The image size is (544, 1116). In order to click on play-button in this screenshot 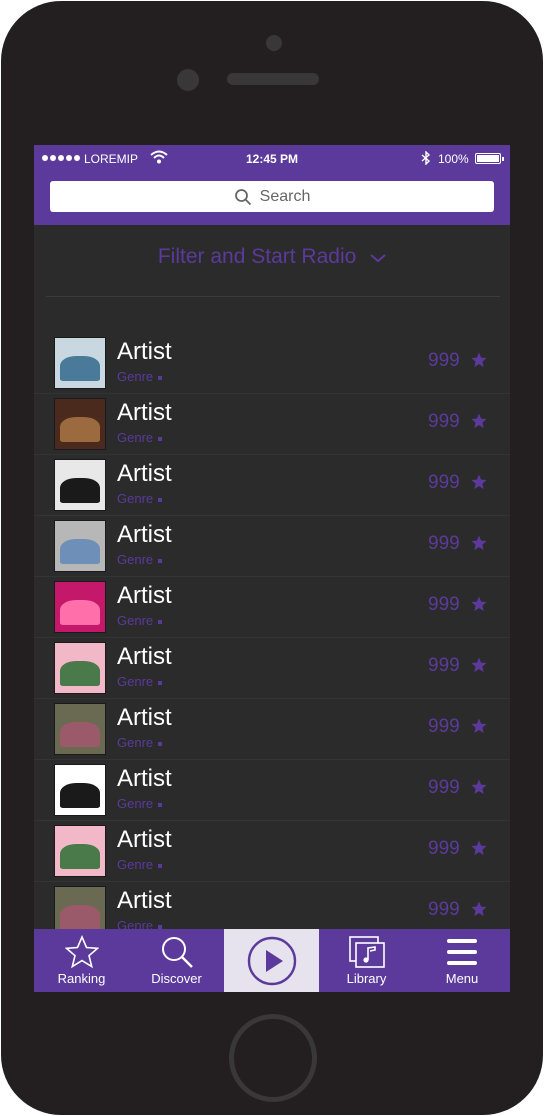, I will do `click(271, 960)`.